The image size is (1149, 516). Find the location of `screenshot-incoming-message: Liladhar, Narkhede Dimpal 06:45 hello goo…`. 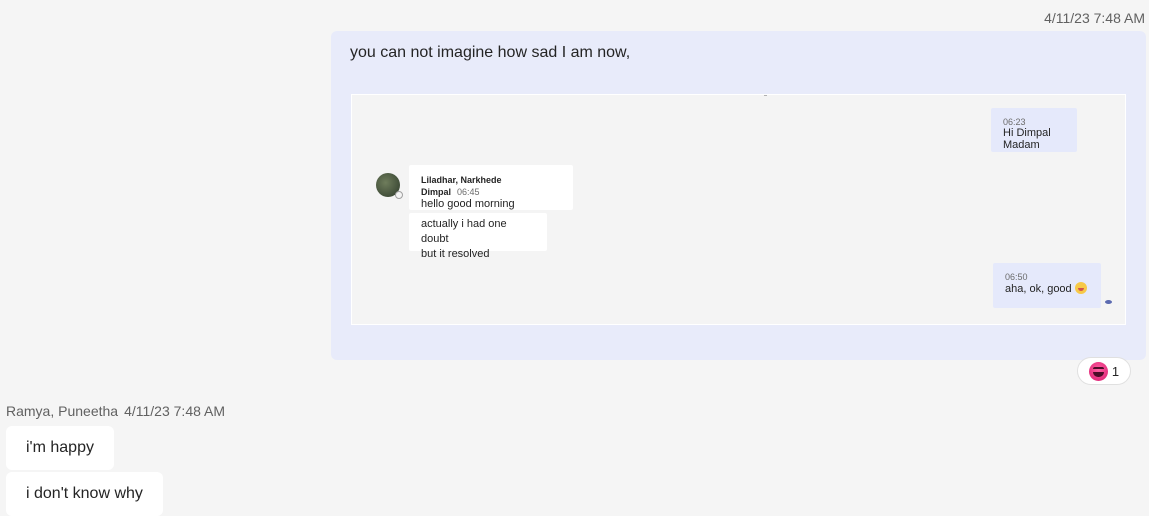

screenshot-incoming-message: Liladhar, Narkhede Dimpal 06:45 hello goo… is located at coordinates (491, 187).